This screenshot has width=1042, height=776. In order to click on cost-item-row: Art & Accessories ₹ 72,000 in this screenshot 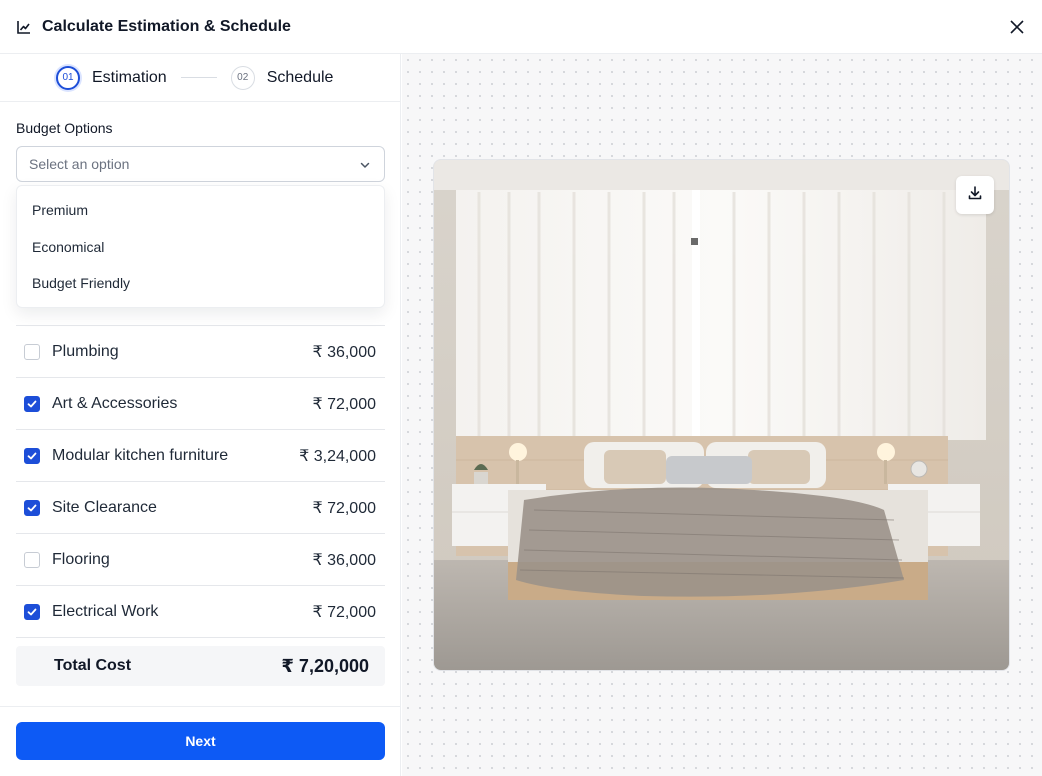, I will do `click(200, 404)`.